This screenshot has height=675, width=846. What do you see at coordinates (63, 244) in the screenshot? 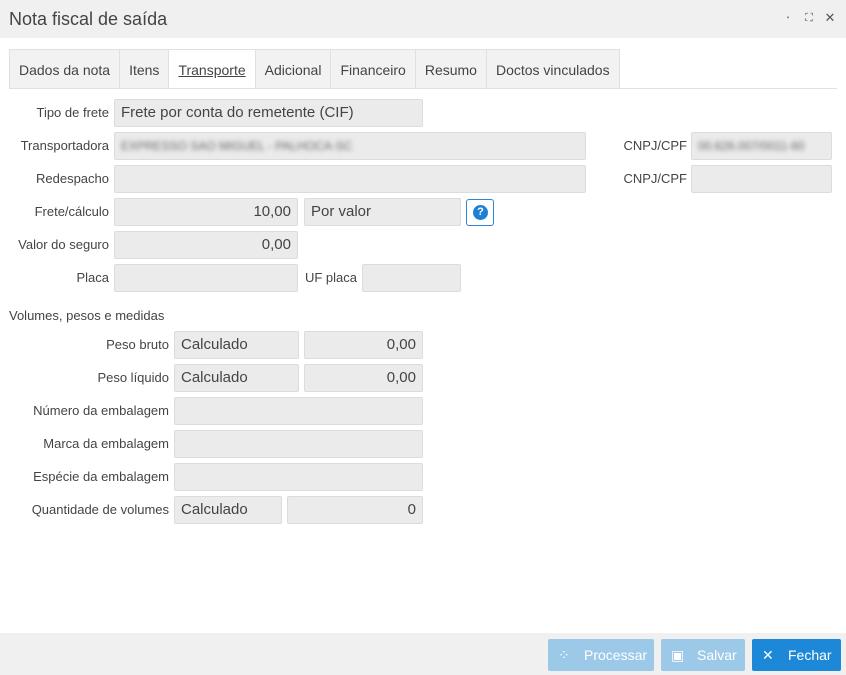
I see `valor-seguro-label: Valor do seguro` at bounding box center [63, 244].